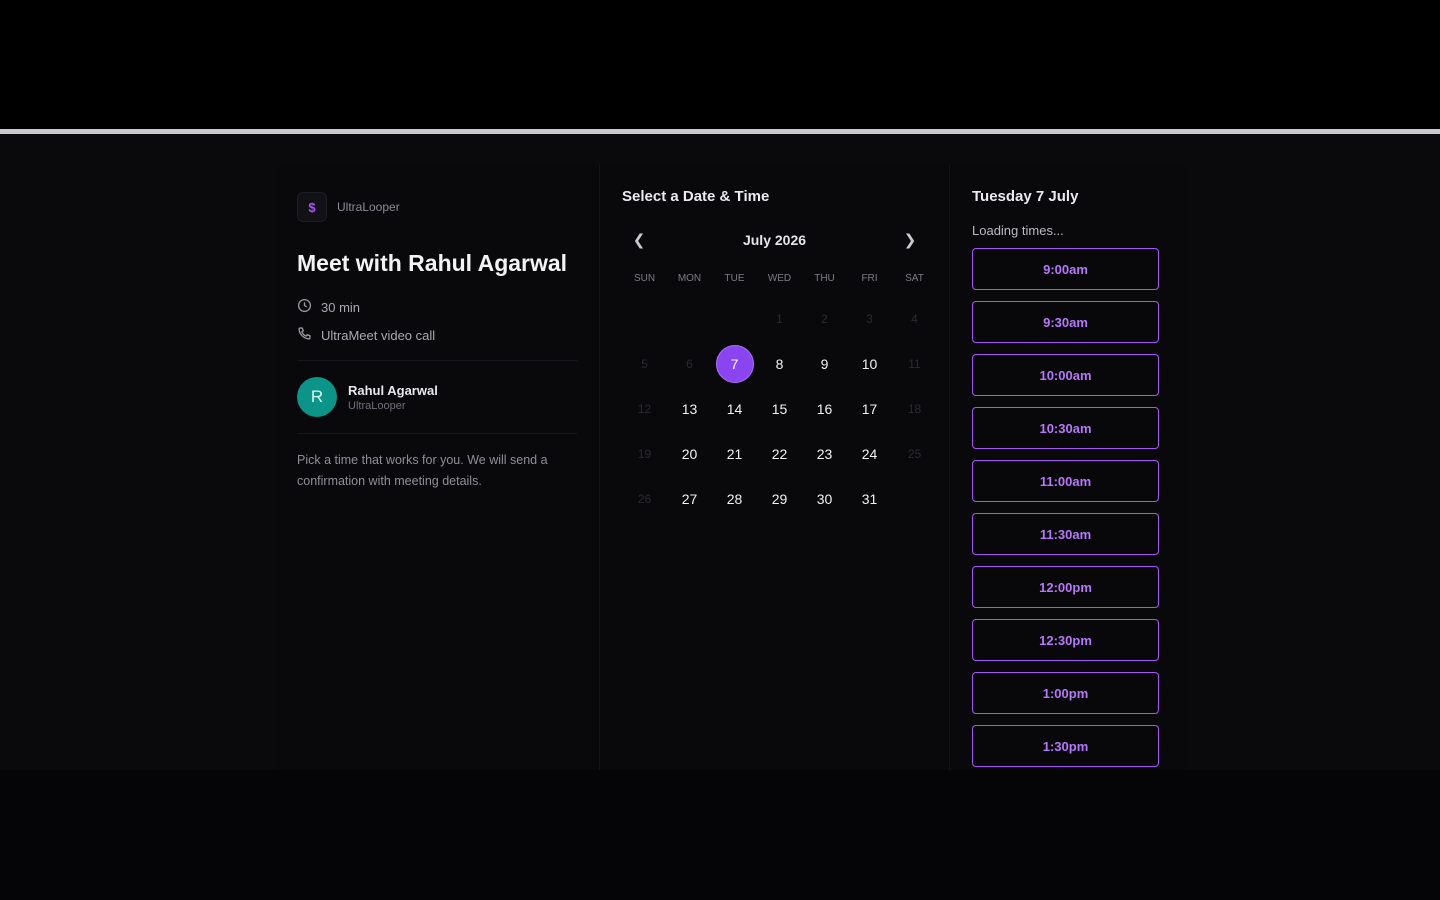 The image size is (1440, 900). I want to click on calendar-day: 14, so click(734, 408).